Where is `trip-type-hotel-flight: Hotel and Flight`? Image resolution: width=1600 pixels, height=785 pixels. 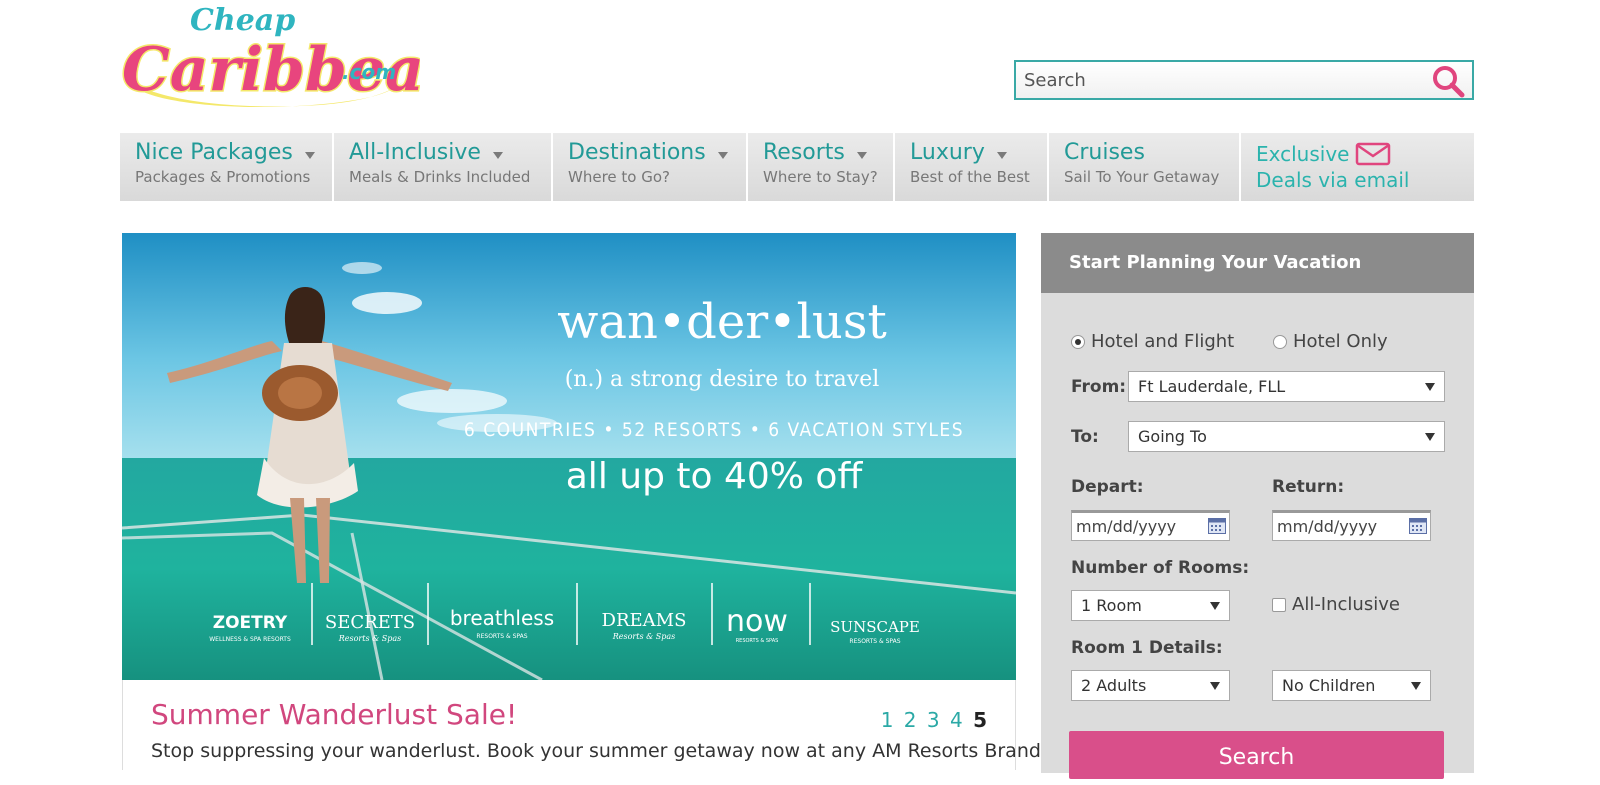 trip-type-hotel-flight: Hotel and Flight is located at coordinates (1152, 341).